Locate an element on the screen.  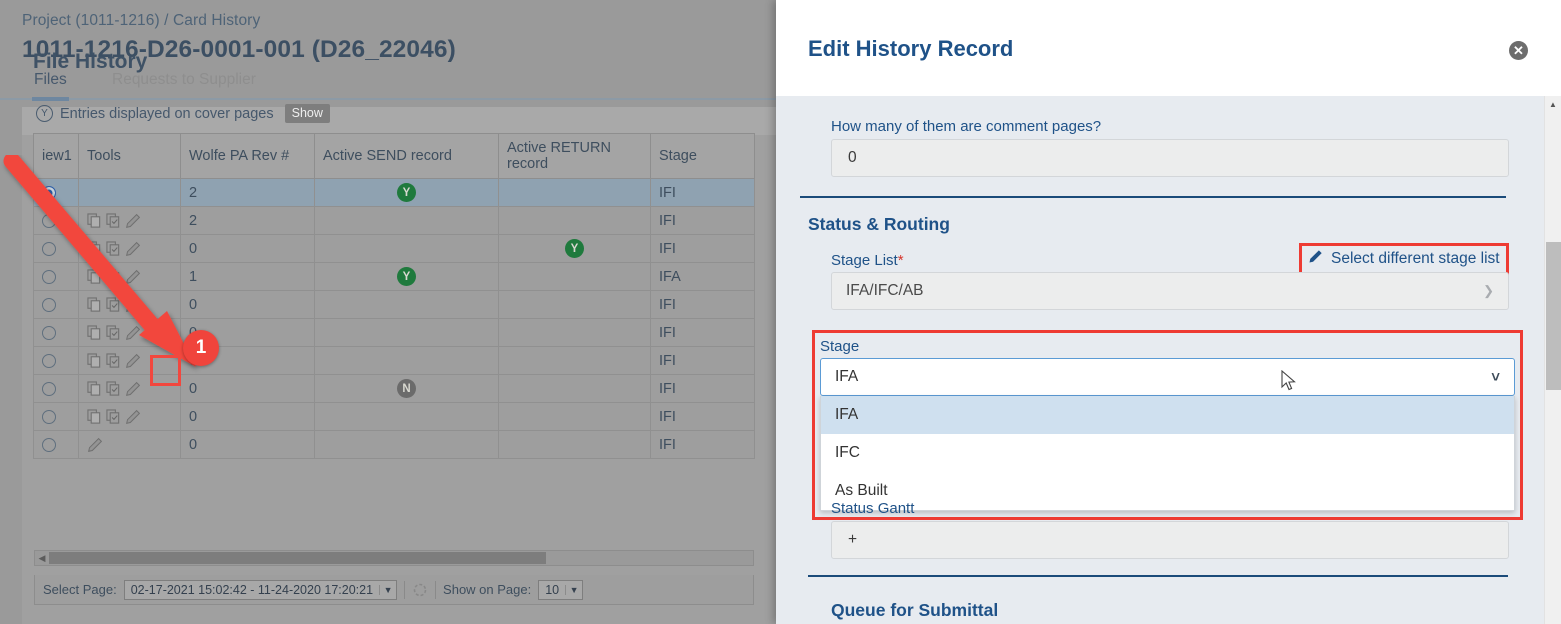
show-on-page-dropdown: 10 ▼ is located at coordinates (561, 589).